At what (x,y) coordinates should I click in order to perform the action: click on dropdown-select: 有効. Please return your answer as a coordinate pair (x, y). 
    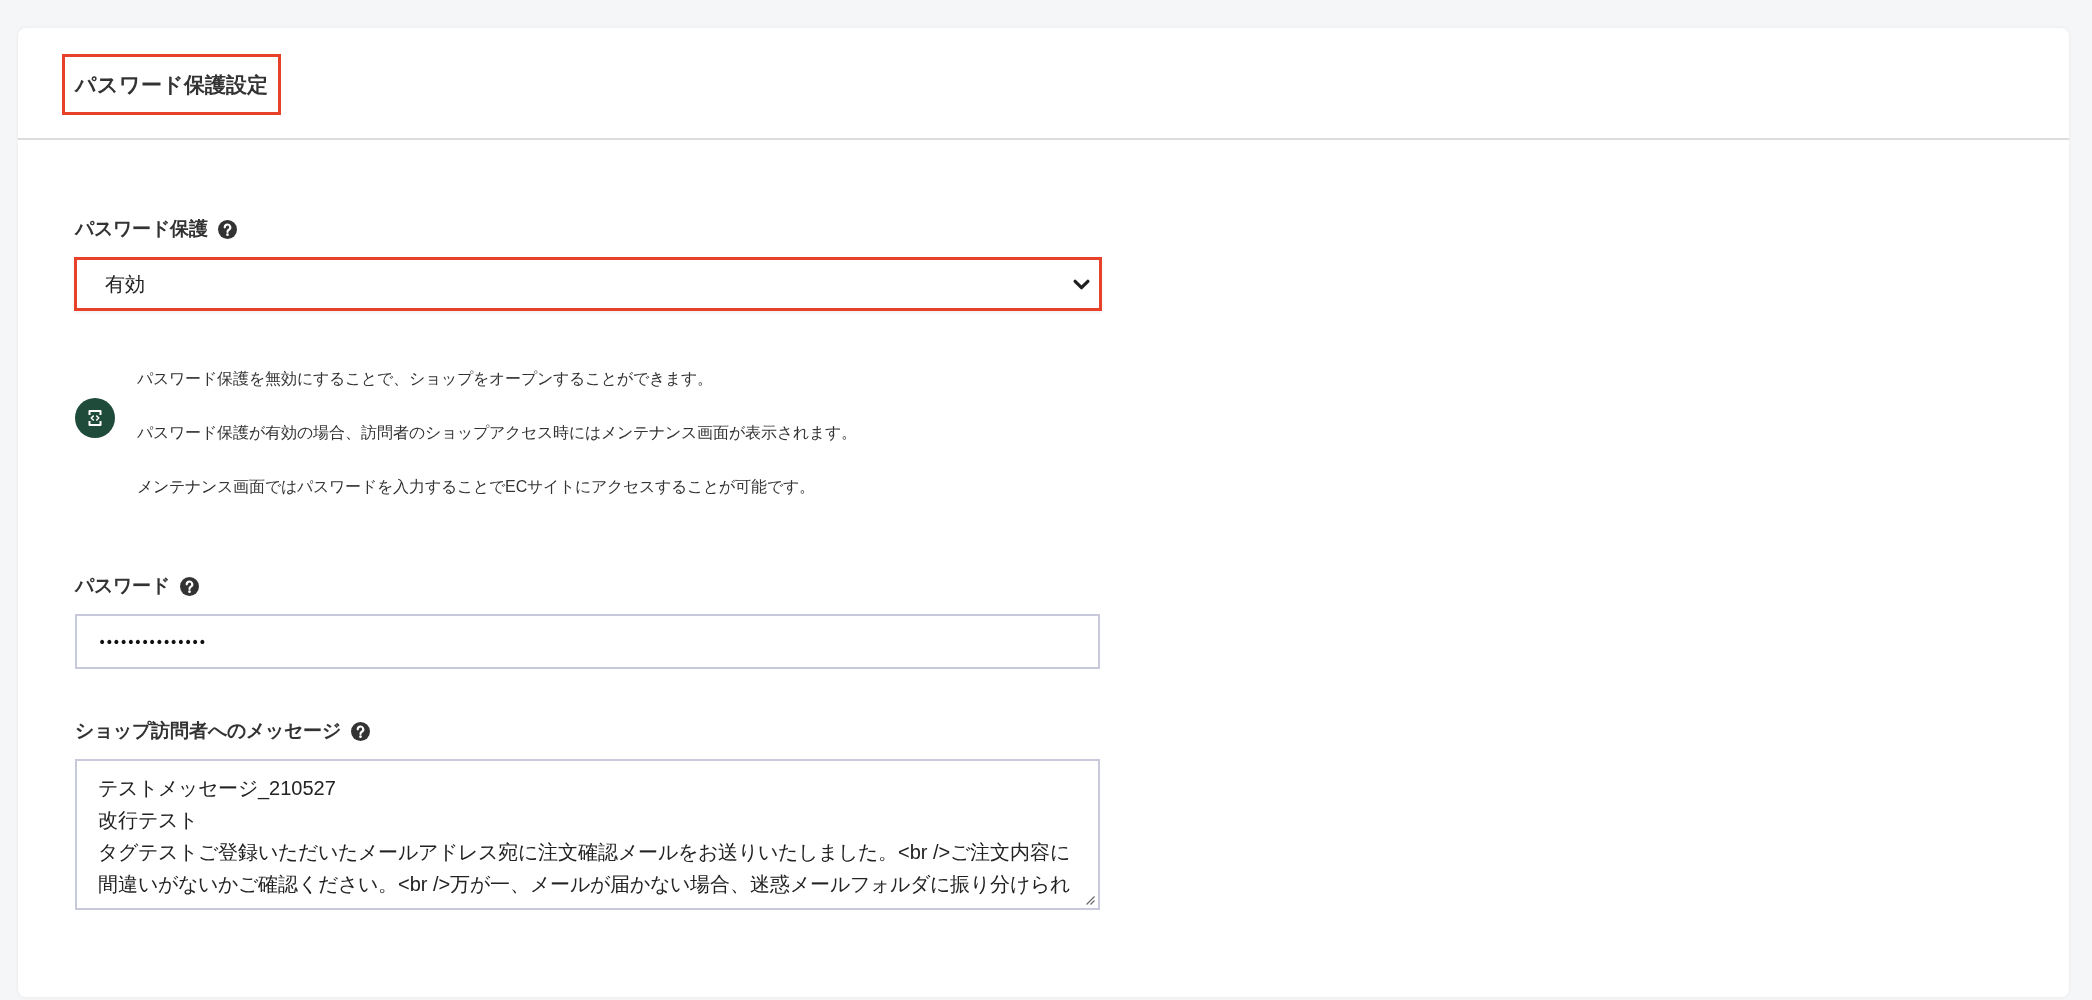
    Looking at the image, I should click on (588, 284).